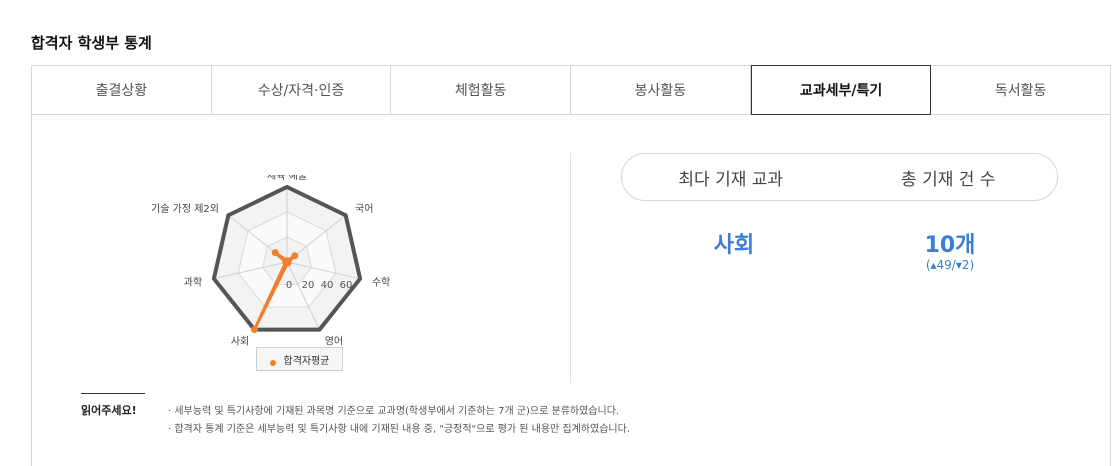 Image resolution: width=1120 pixels, height=466 pixels. What do you see at coordinates (481, 90) in the screenshot?
I see `tab-activities: 체험활동` at bounding box center [481, 90].